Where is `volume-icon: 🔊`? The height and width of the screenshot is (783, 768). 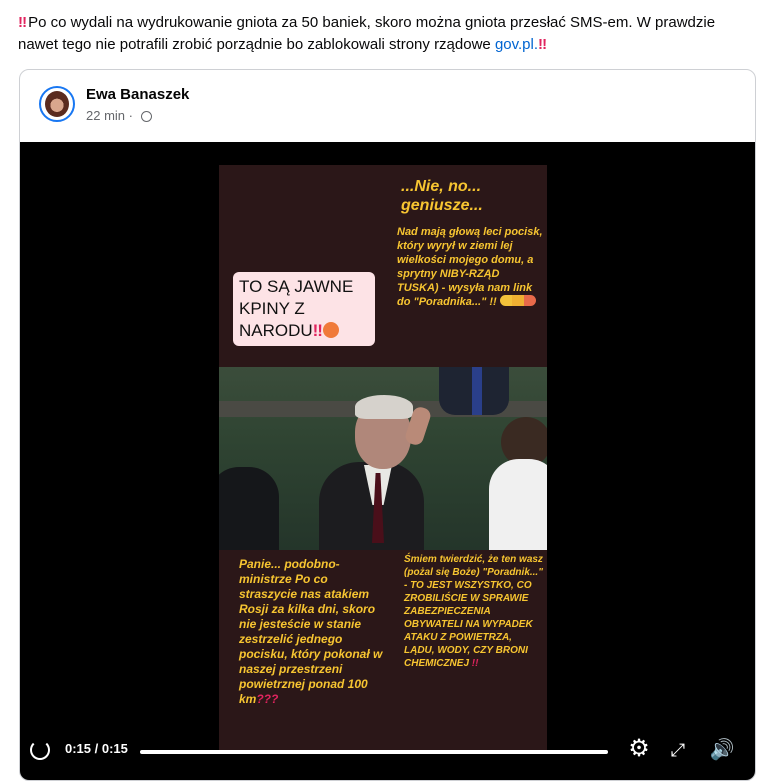
volume-icon: 🔊 is located at coordinates (722, 750).